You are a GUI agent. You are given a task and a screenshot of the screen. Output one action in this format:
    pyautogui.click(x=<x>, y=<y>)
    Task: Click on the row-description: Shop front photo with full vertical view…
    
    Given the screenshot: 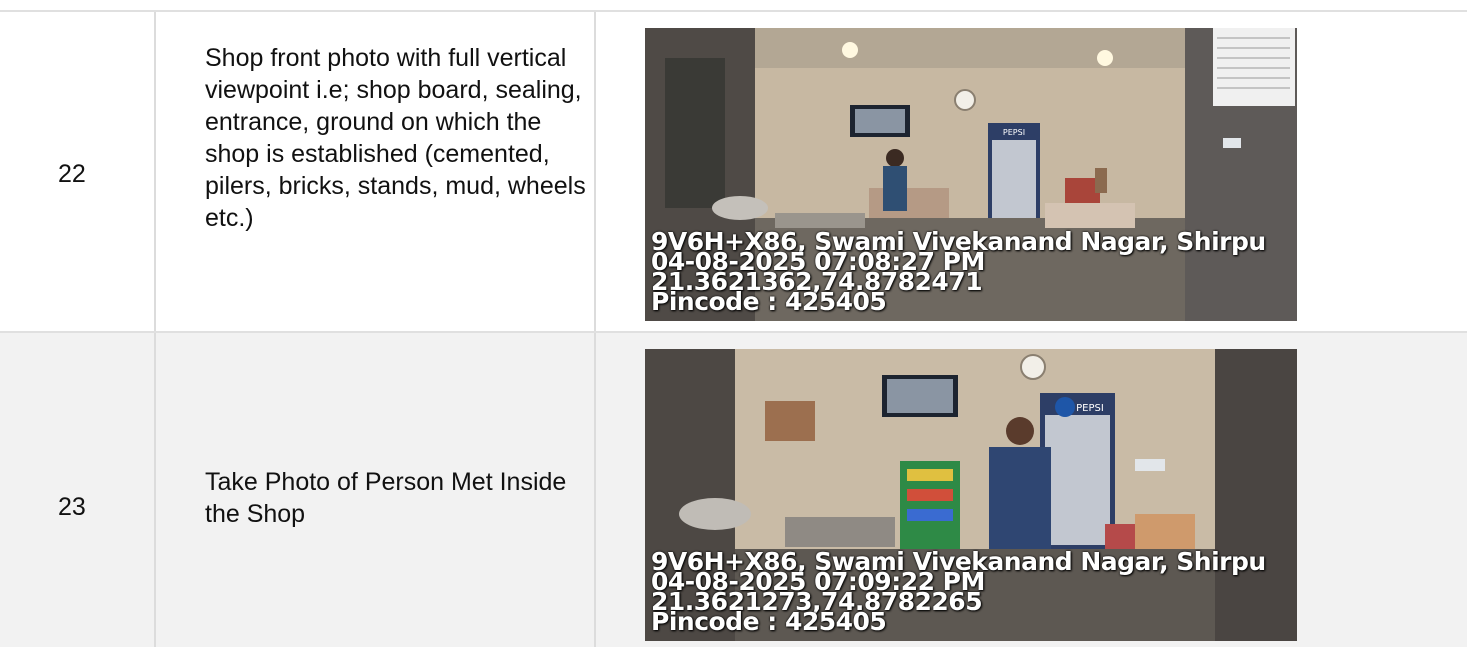 What is the action you would take?
    pyautogui.click(x=395, y=138)
    